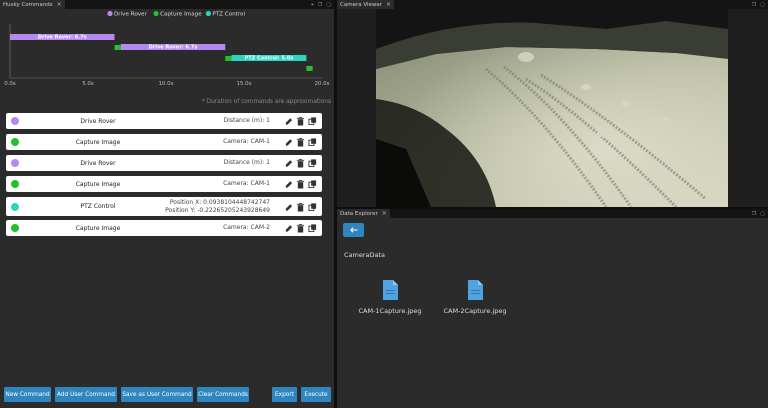  I want to click on command-detail: Distance (m): 1, so click(247, 163).